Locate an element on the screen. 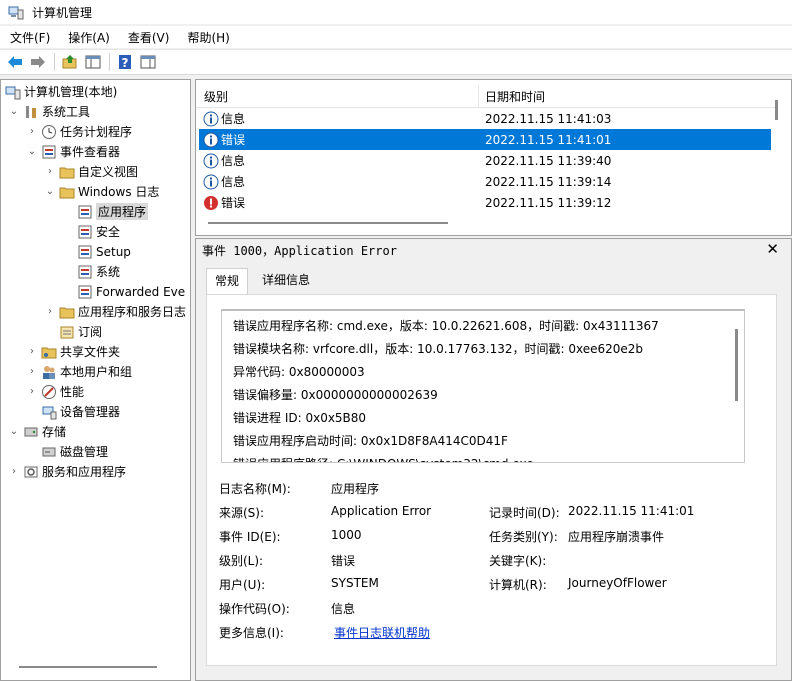  menu-file: 文件(F) is located at coordinates (30, 37).